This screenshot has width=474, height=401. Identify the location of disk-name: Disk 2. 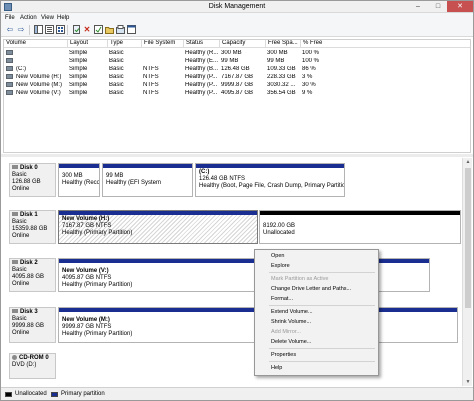
(29, 263).